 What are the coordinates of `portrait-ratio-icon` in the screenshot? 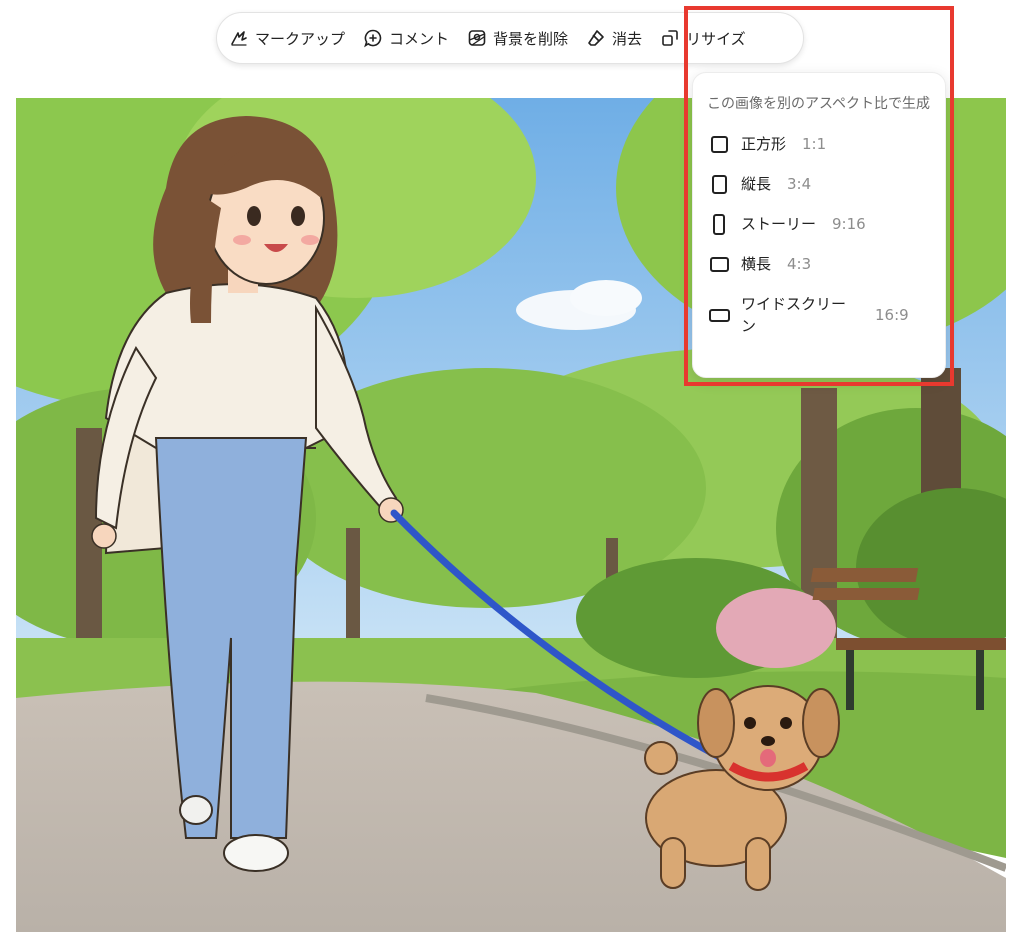 It's located at (719, 184).